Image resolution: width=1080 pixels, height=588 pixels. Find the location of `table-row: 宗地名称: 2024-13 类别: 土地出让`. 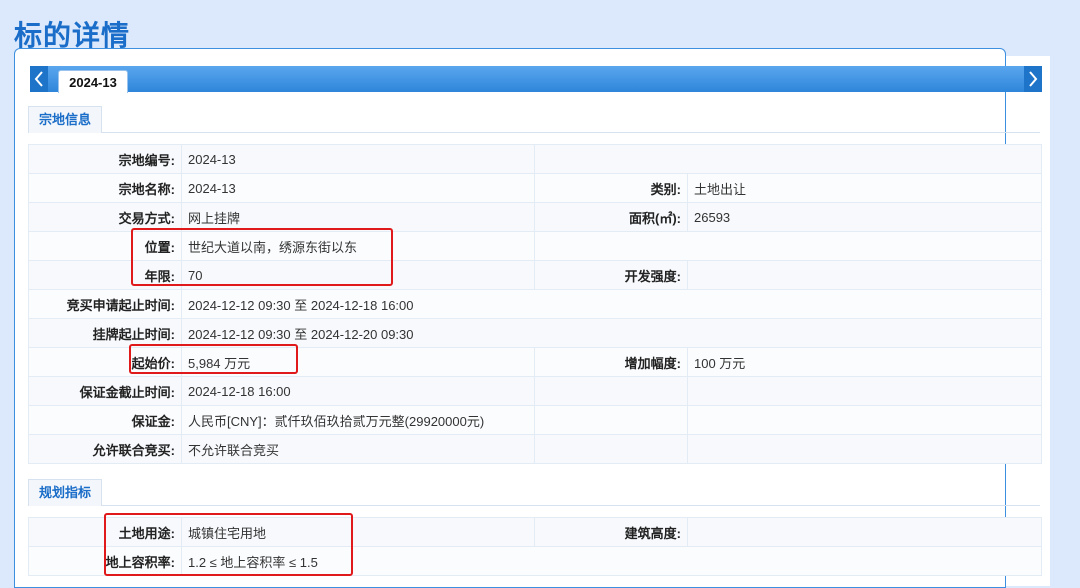

table-row: 宗地名称: 2024-13 类别: 土地出让 is located at coordinates (535, 188).